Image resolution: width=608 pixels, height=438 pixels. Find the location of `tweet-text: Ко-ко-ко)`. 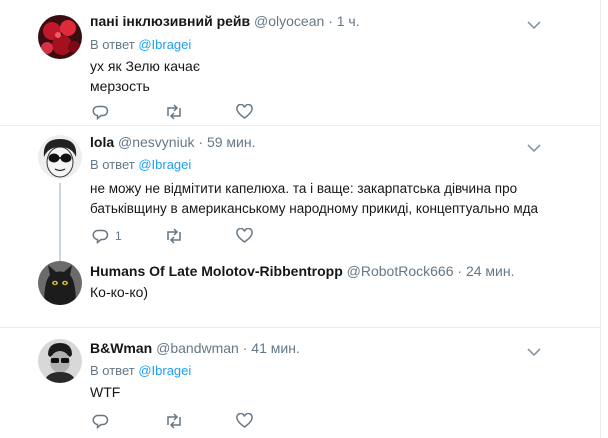

tweet-text: Ко-ко-ко) is located at coordinates (119, 292).